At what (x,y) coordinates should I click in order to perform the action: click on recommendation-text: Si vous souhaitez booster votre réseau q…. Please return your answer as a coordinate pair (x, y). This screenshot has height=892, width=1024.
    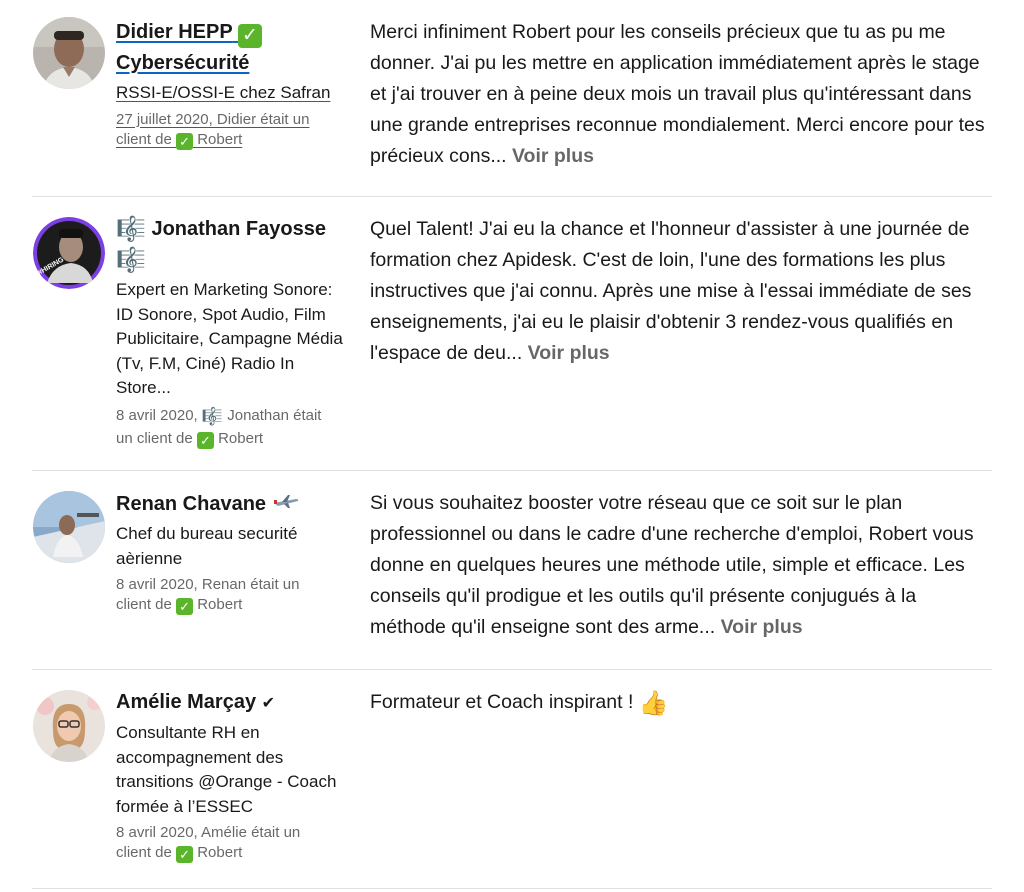
    Looking at the image, I should click on (672, 565).